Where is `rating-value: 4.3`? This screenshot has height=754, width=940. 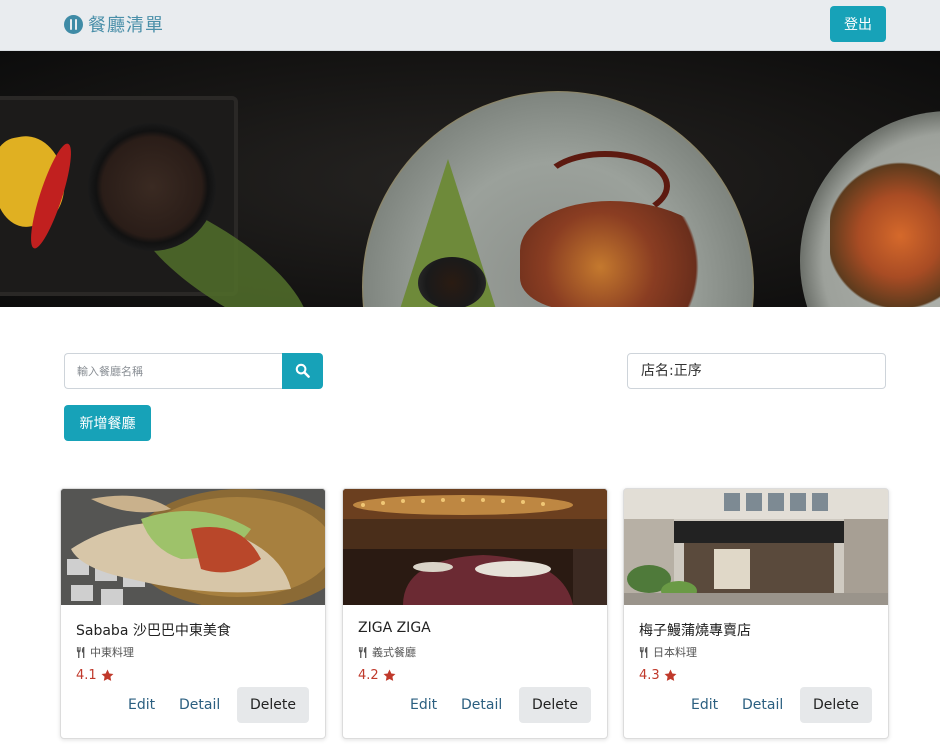
rating-value: 4.3 is located at coordinates (649, 675).